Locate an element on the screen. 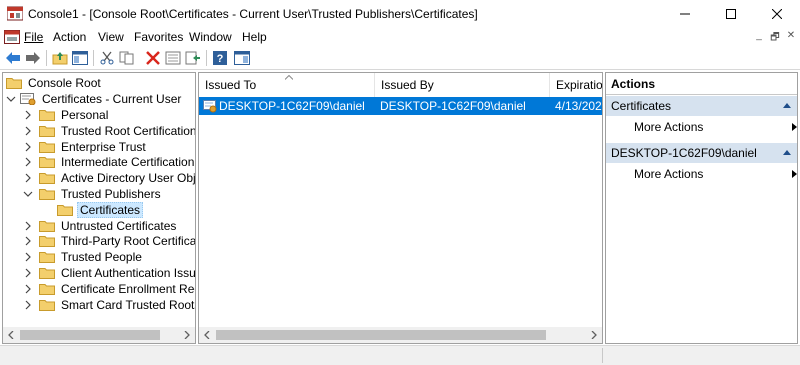 The height and width of the screenshot is (365, 800). close-button is located at coordinates (777, 14).